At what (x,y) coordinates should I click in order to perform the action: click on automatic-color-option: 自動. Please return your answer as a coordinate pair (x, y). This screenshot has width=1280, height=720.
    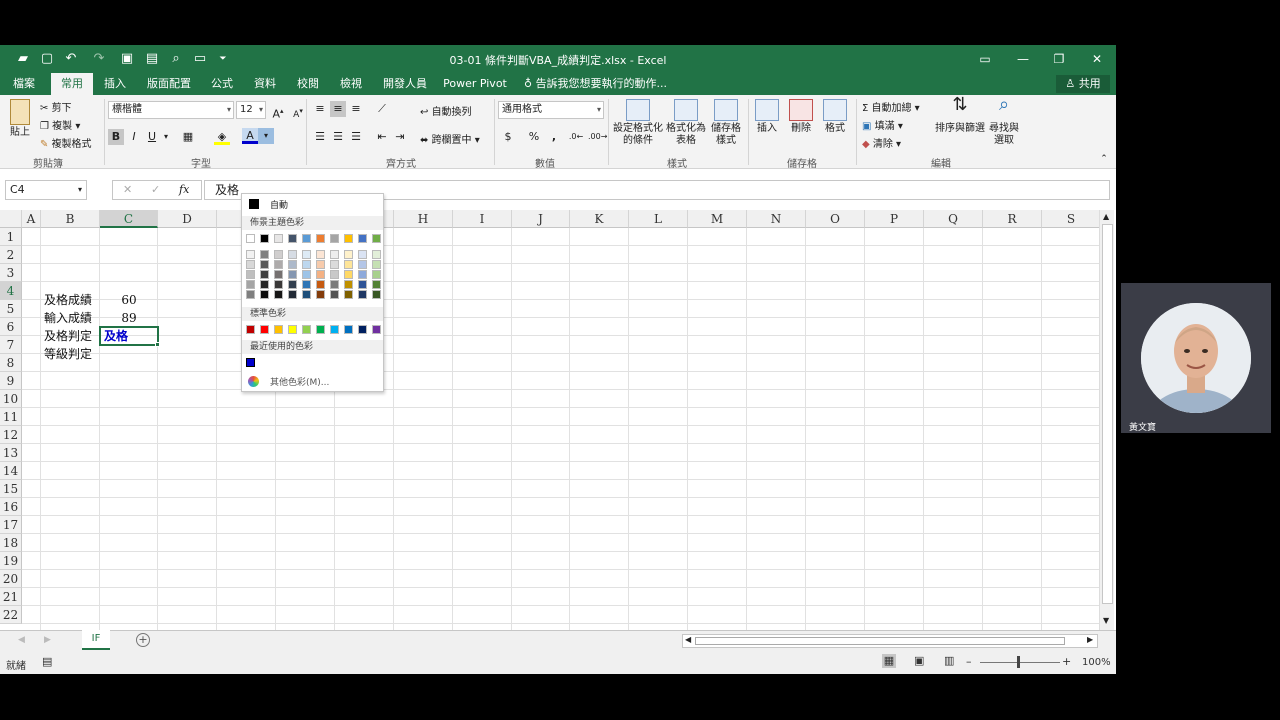
    Looking at the image, I should click on (313, 205).